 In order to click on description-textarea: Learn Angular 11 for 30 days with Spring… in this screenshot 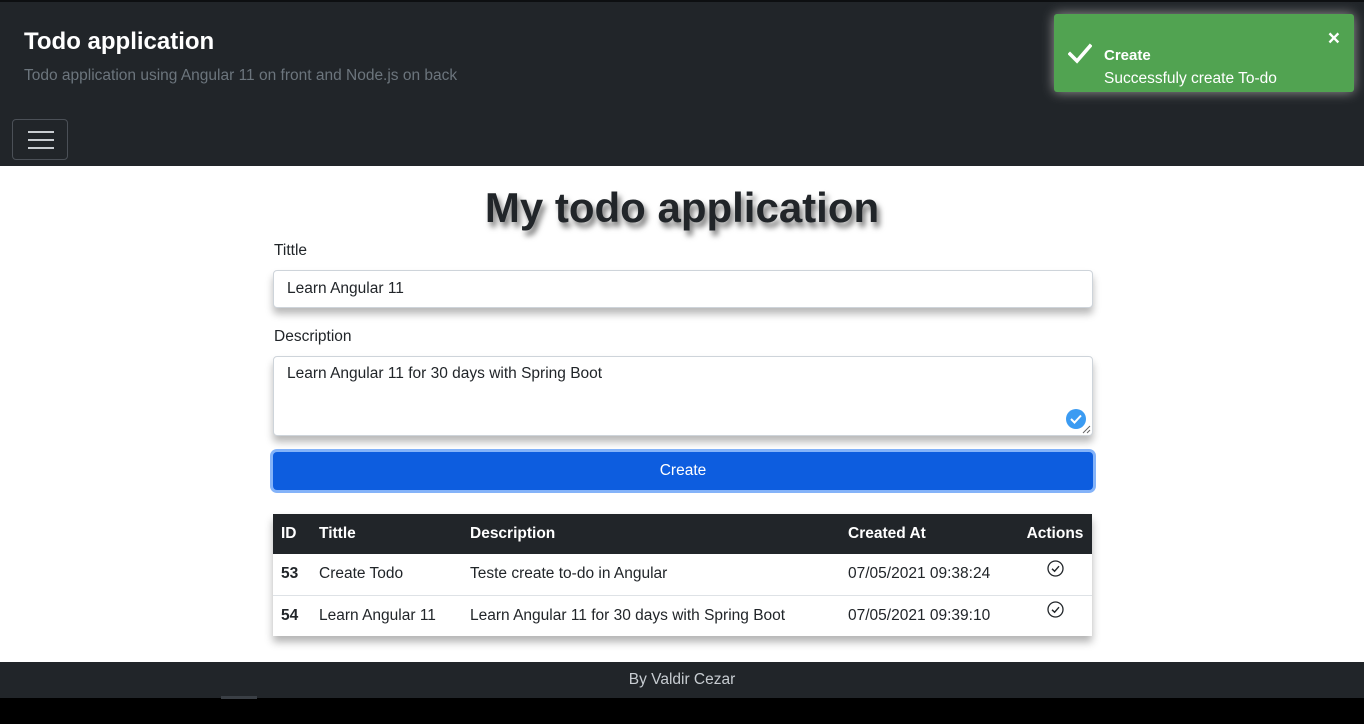, I will do `click(683, 396)`.